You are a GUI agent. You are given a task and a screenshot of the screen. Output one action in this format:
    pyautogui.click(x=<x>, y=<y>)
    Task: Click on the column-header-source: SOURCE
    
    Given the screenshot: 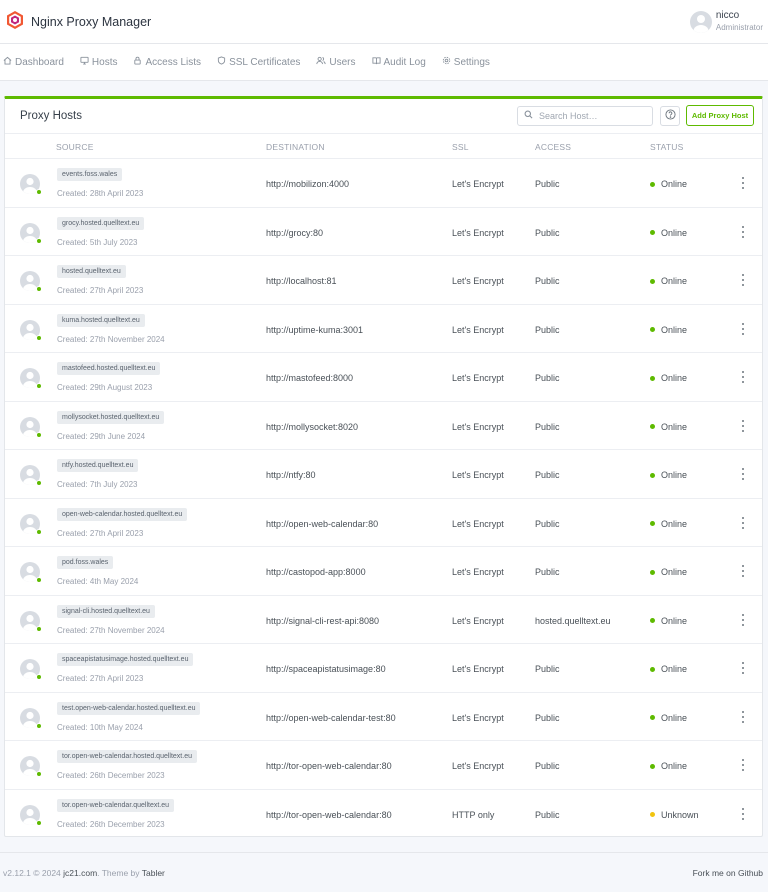 What is the action you would take?
    pyautogui.click(x=75, y=147)
    